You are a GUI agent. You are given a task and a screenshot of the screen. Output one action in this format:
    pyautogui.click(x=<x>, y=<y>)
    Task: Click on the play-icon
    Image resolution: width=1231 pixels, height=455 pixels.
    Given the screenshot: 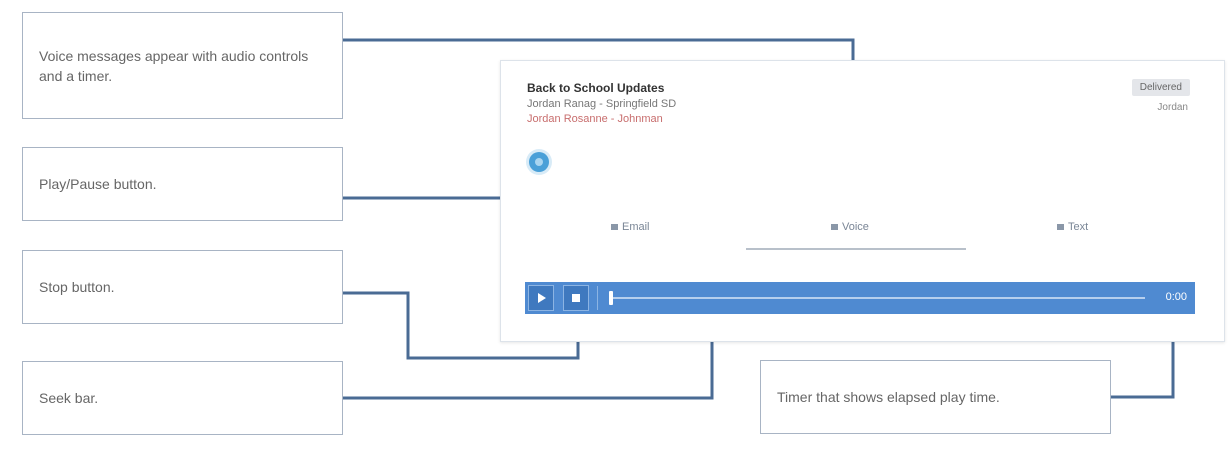 What is the action you would take?
    pyautogui.click(x=542, y=298)
    